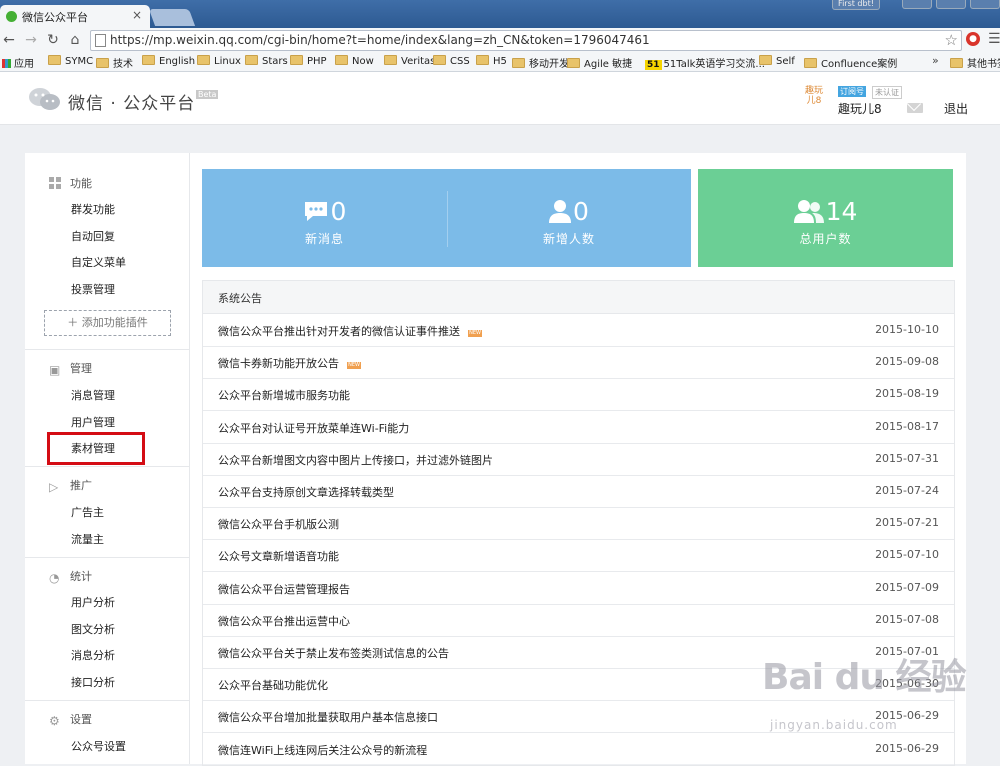  I want to click on announcement-row: 微信公众平台推出运营中心 2015-07-08, so click(578, 620).